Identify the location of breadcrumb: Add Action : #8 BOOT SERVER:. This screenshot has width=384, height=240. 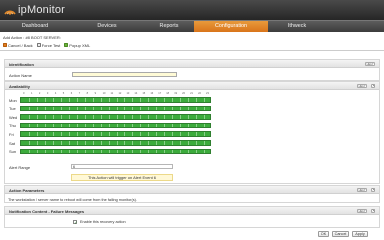
(32, 37).